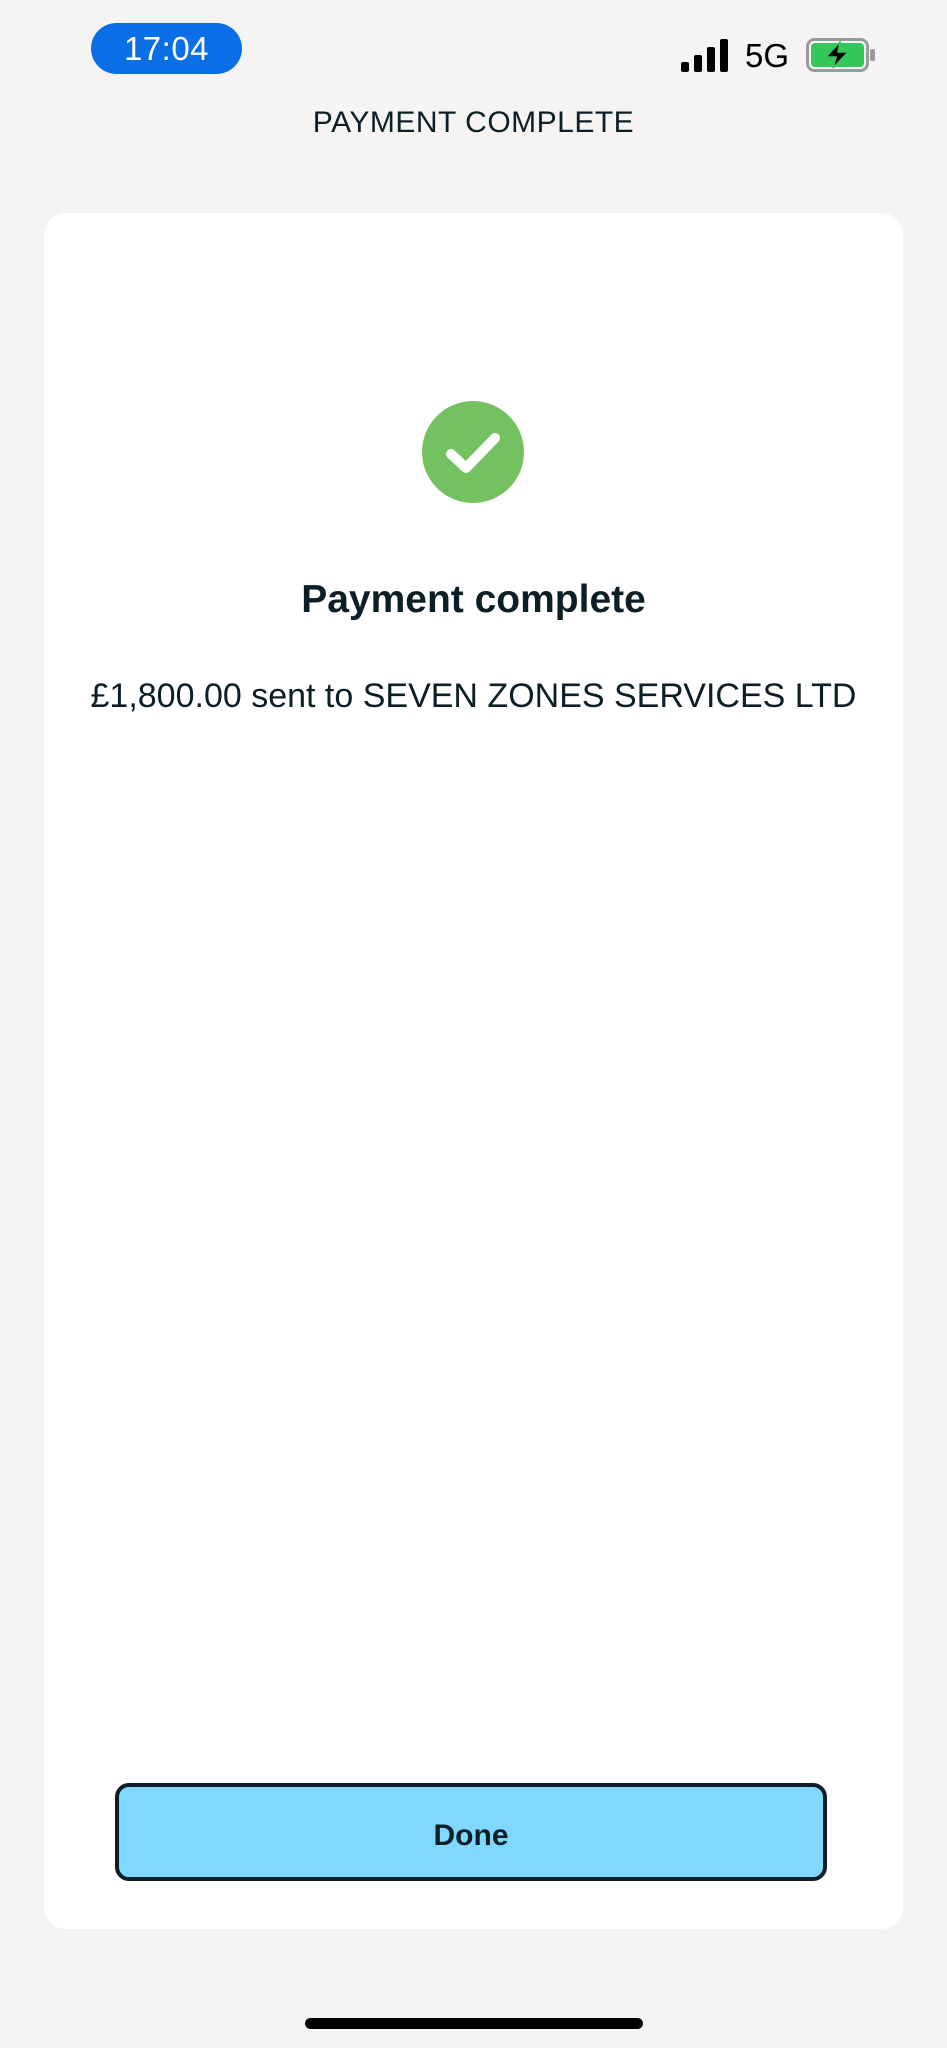 The height and width of the screenshot is (2048, 947). What do you see at coordinates (473, 452) in the screenshot?
I see `check-circle-icon` at bounding box center [473, 452].